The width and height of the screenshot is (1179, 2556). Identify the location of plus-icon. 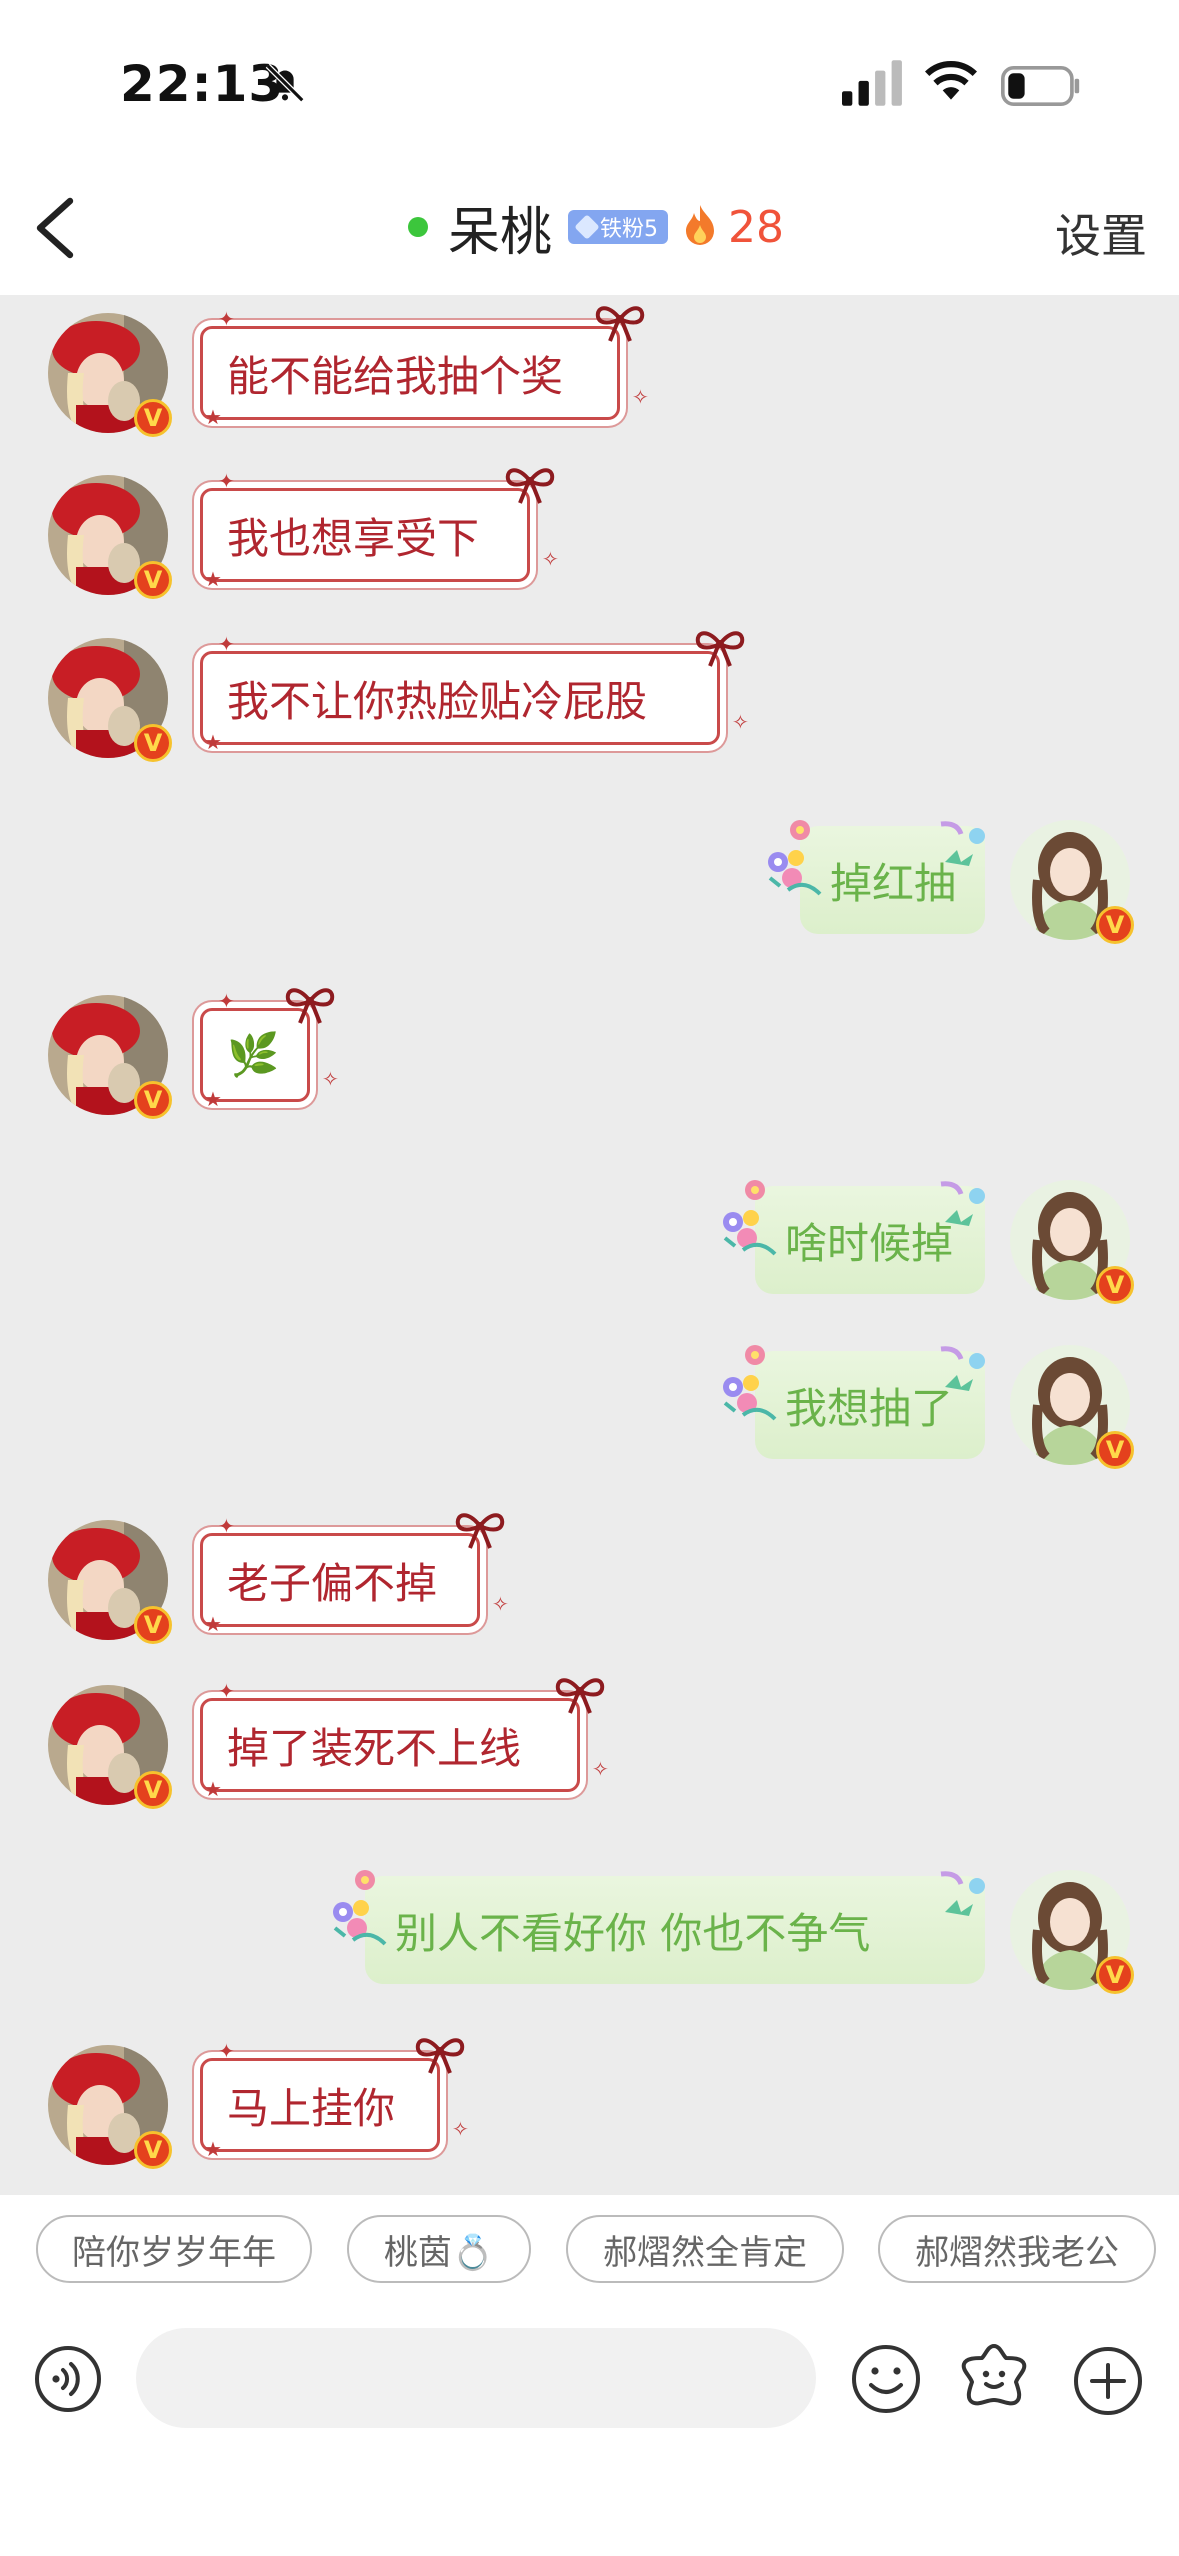
(1108, 2381).